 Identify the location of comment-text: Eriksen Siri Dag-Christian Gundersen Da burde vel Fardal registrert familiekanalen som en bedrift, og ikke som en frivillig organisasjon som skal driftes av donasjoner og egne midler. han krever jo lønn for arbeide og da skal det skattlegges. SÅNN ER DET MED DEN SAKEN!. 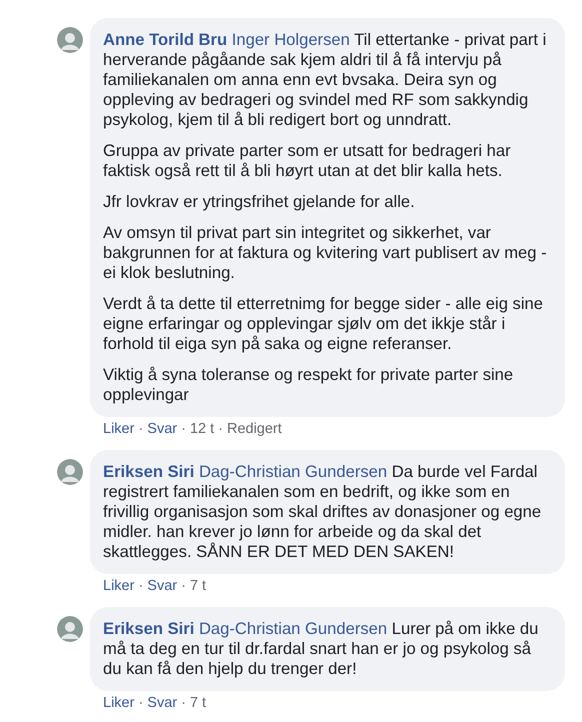
(322, 512).